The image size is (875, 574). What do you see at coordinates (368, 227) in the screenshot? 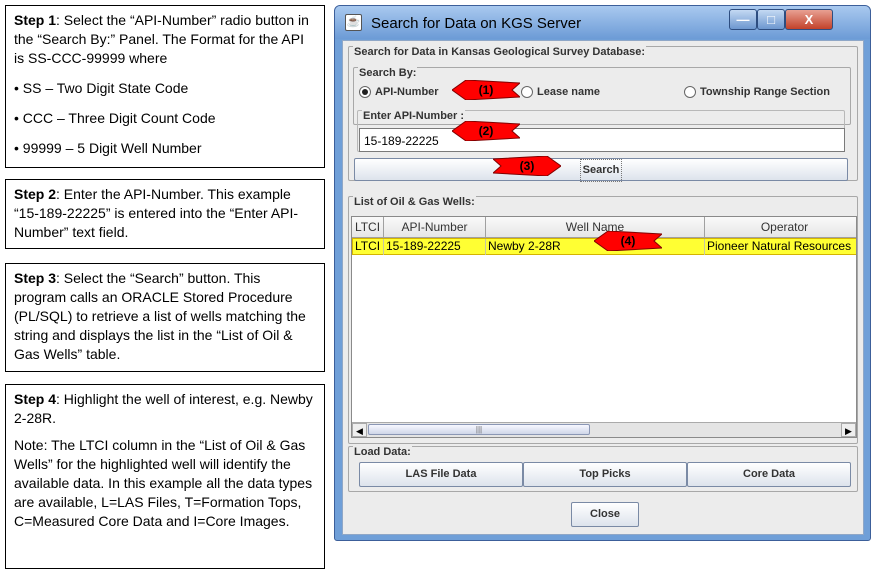
I see `col-ltci: LTCI` at bounding box center [368, 227].